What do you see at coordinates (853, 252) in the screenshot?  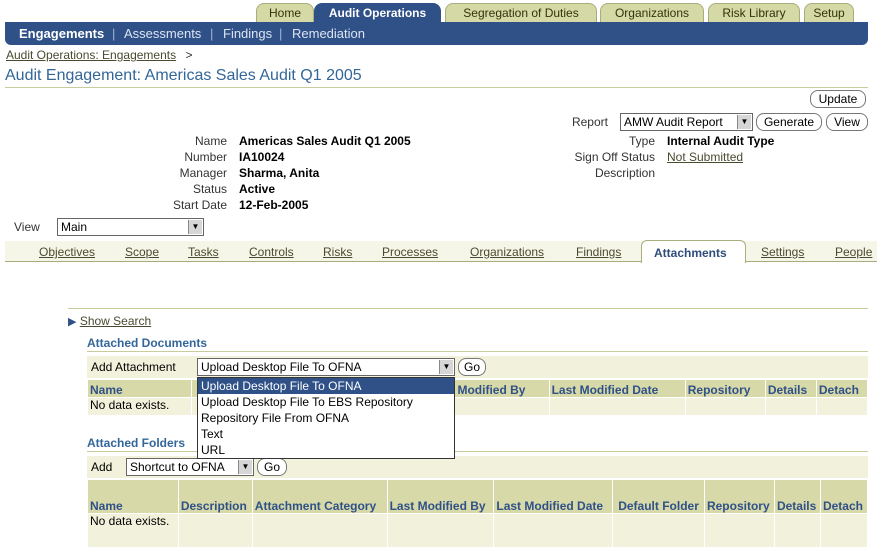 I see `subtab-people: People` at bounding box center [853, 252].